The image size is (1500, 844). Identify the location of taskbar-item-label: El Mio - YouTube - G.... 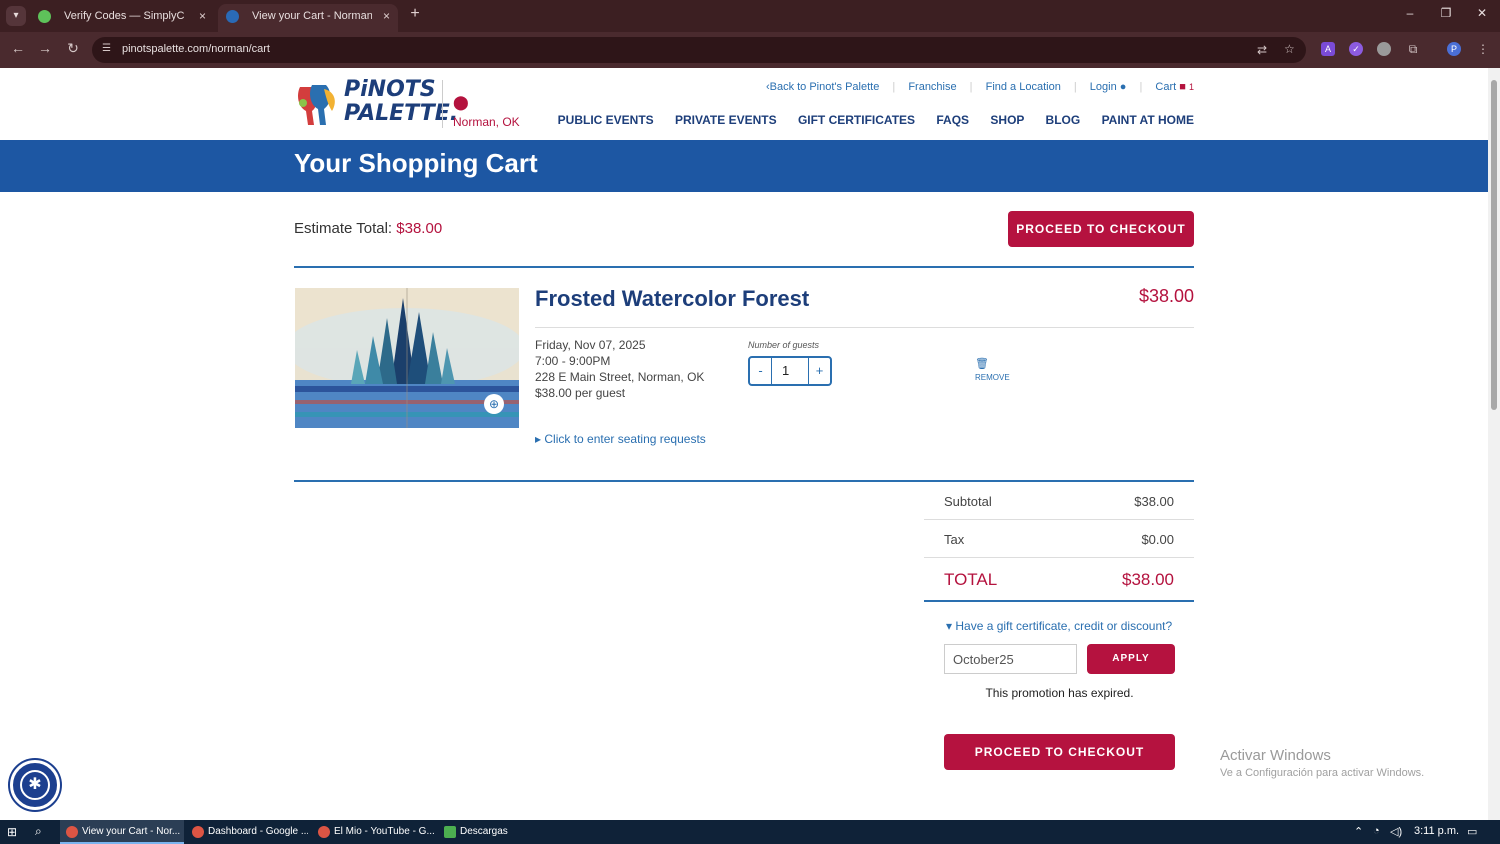
(384, 831).